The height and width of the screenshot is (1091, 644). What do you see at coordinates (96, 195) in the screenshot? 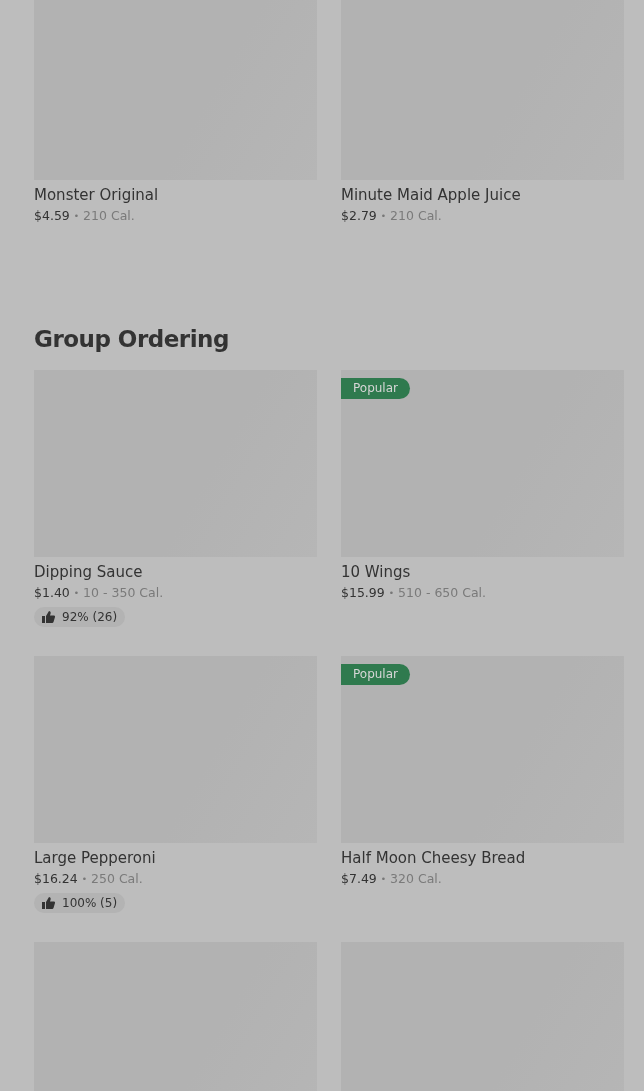
I see `item-name: Monster Original` at bounding box center [96, 195].